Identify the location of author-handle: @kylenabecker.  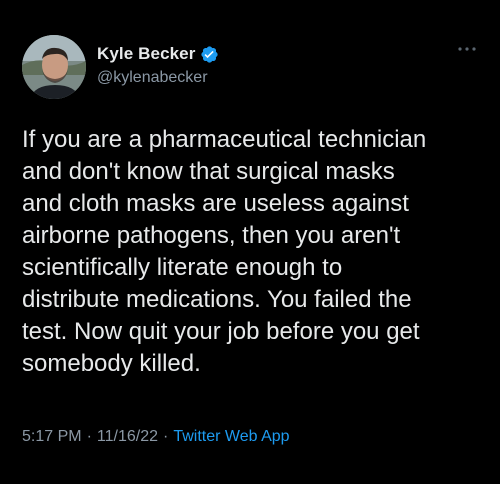
(152, 78).